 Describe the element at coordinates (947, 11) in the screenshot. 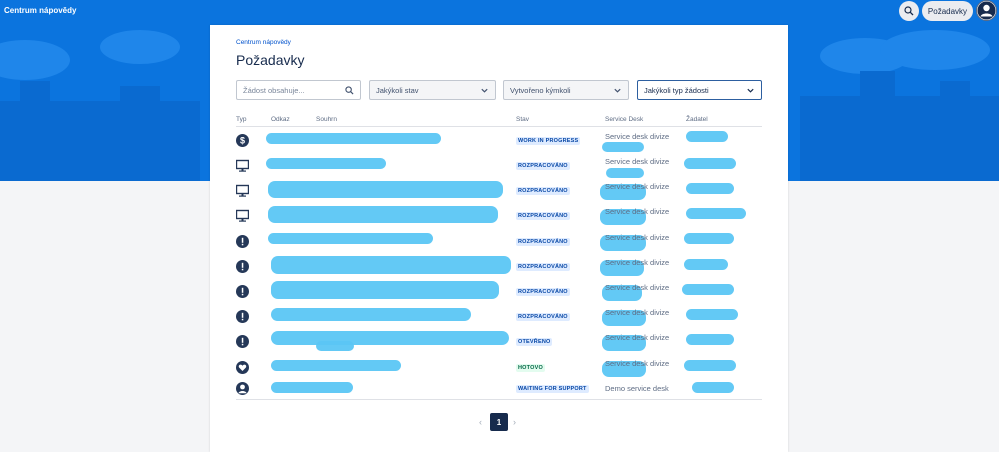

I see `requests-button: Požadavky` at that location.